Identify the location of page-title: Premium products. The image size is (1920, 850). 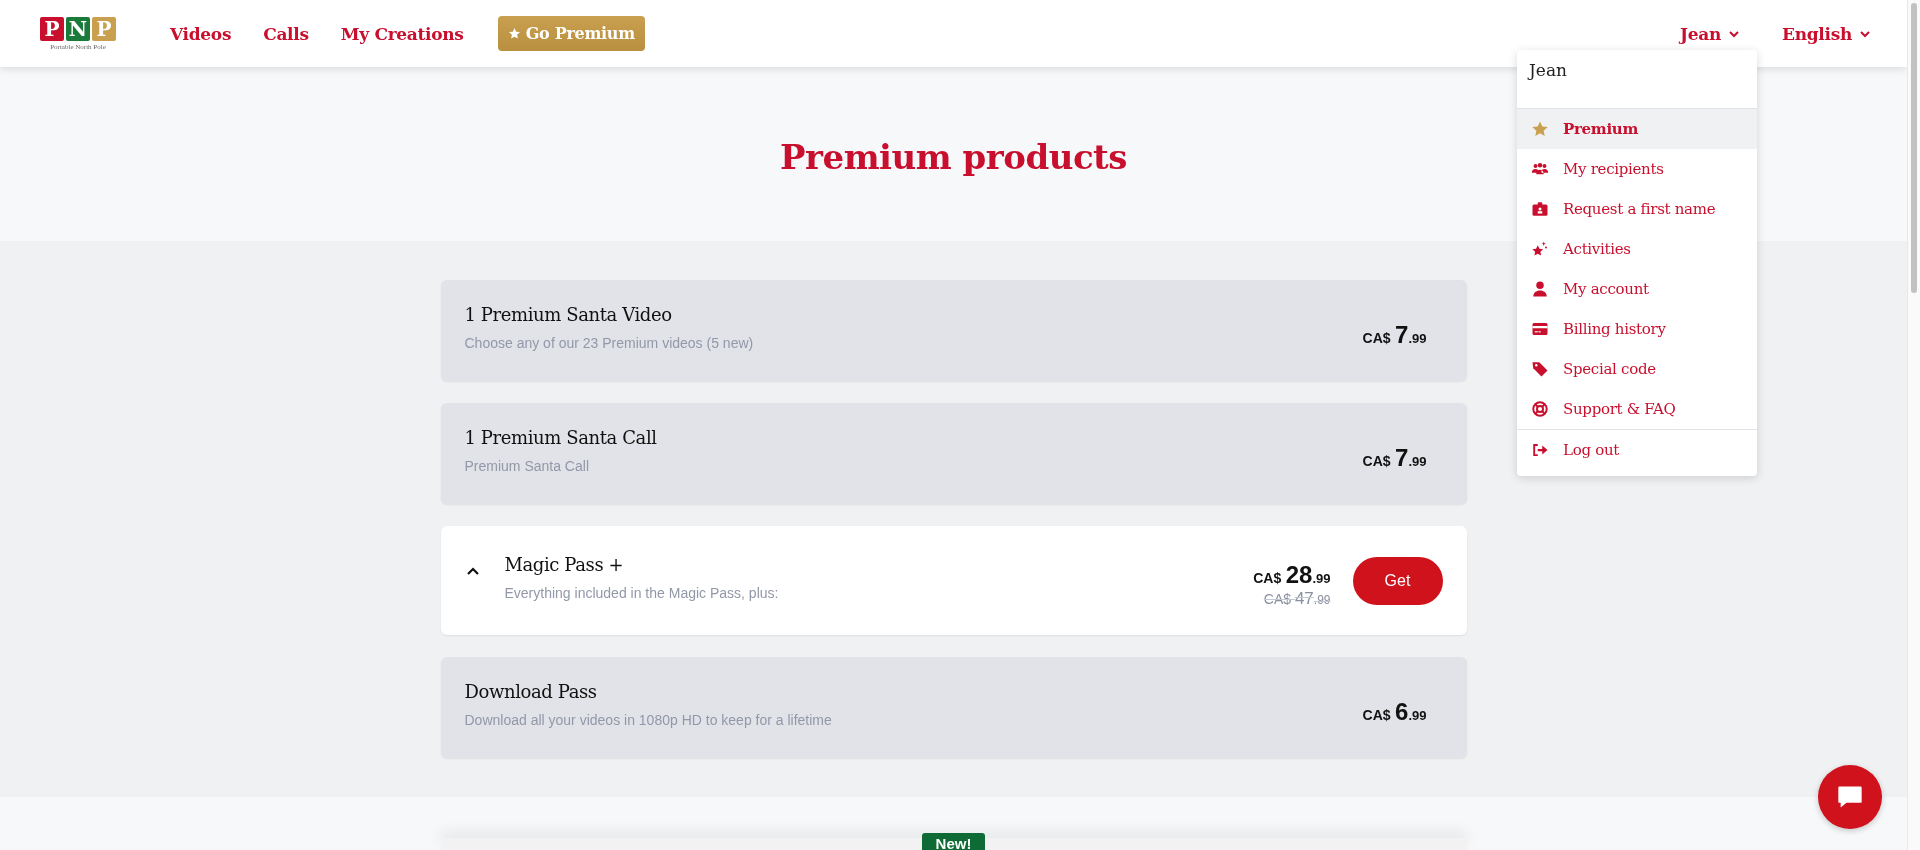
(953, 157).